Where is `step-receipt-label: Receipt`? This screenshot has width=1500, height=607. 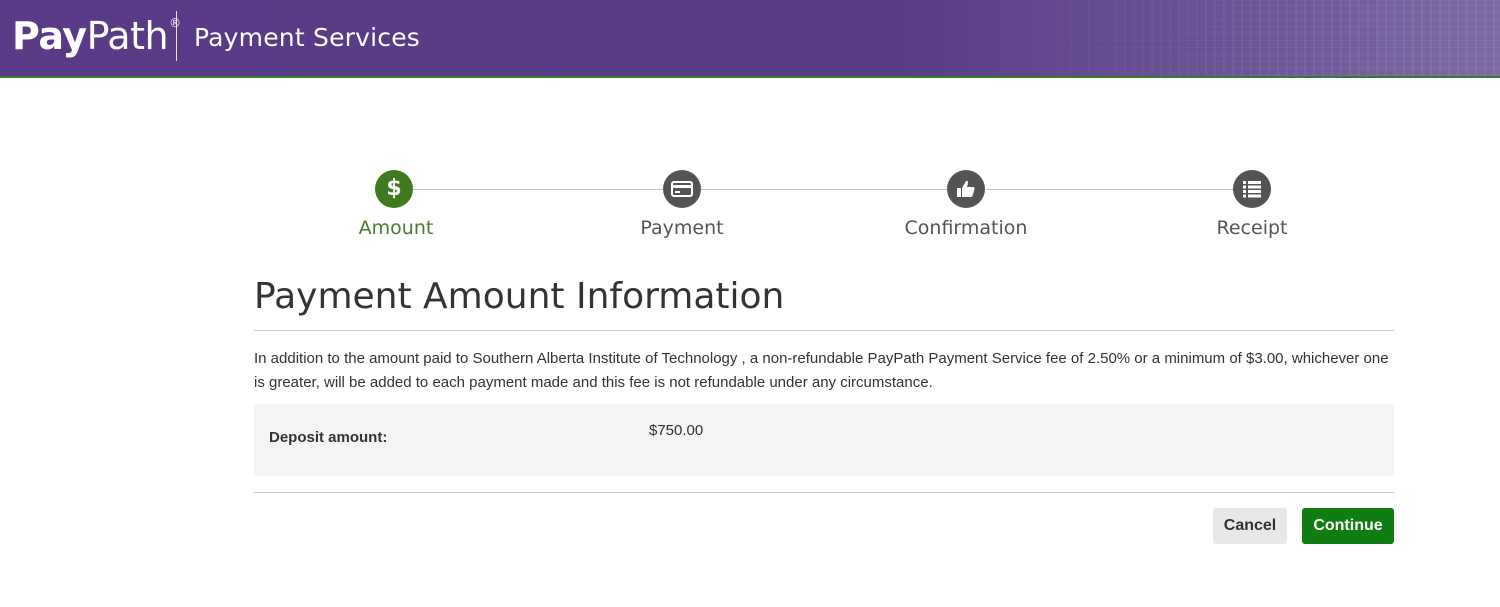 step-receipt-label: Receipt is located at coordinates (1252, 228).